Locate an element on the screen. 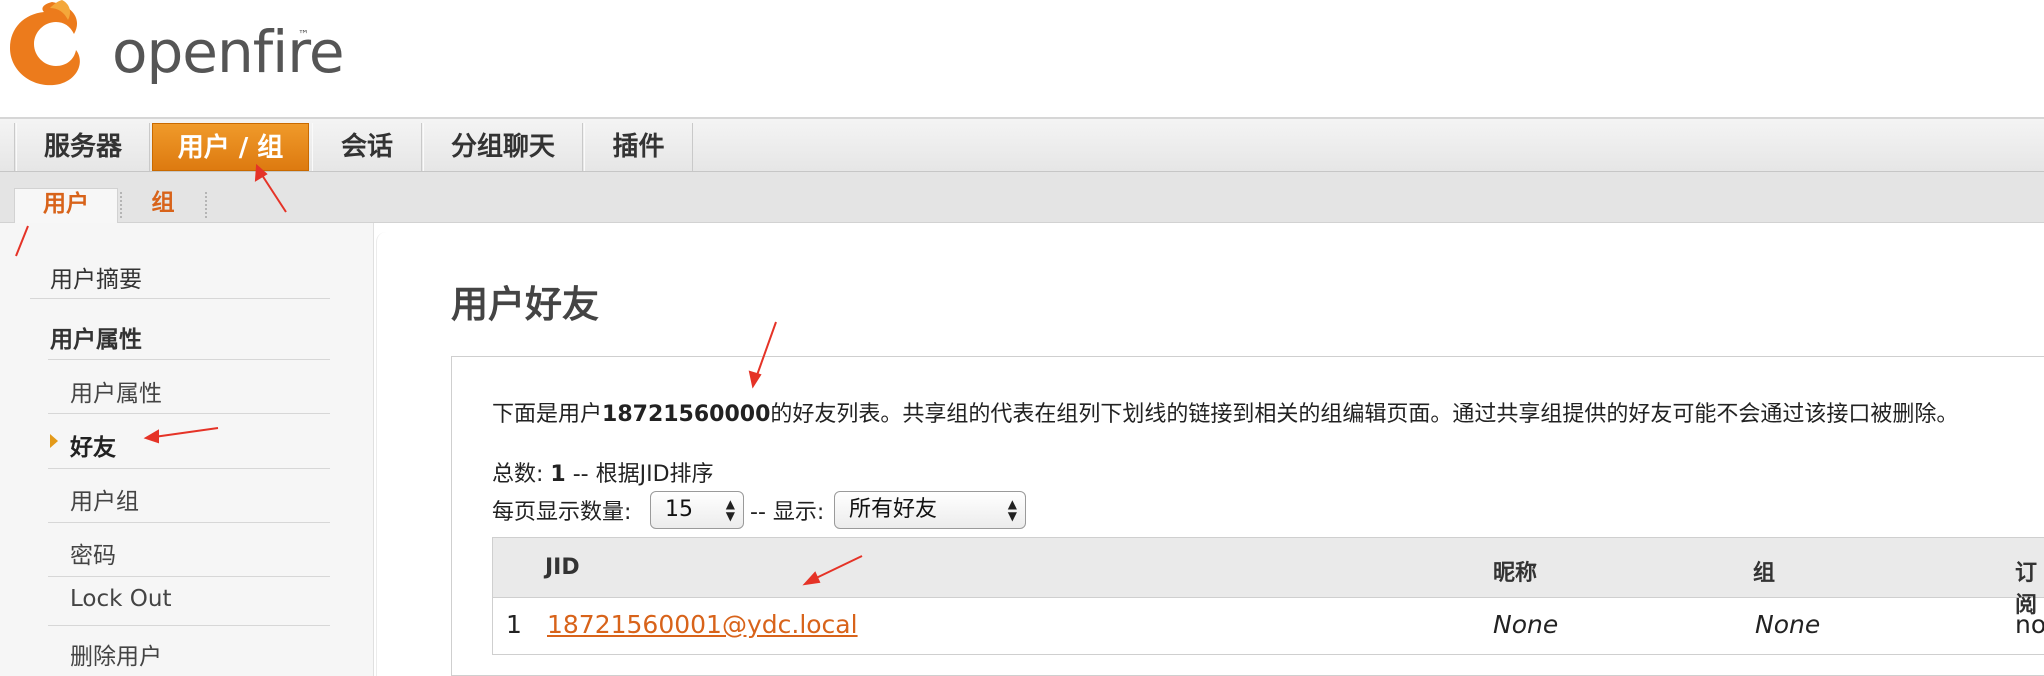  trademark-symbol: ™ is located at coordinates (303, 34).